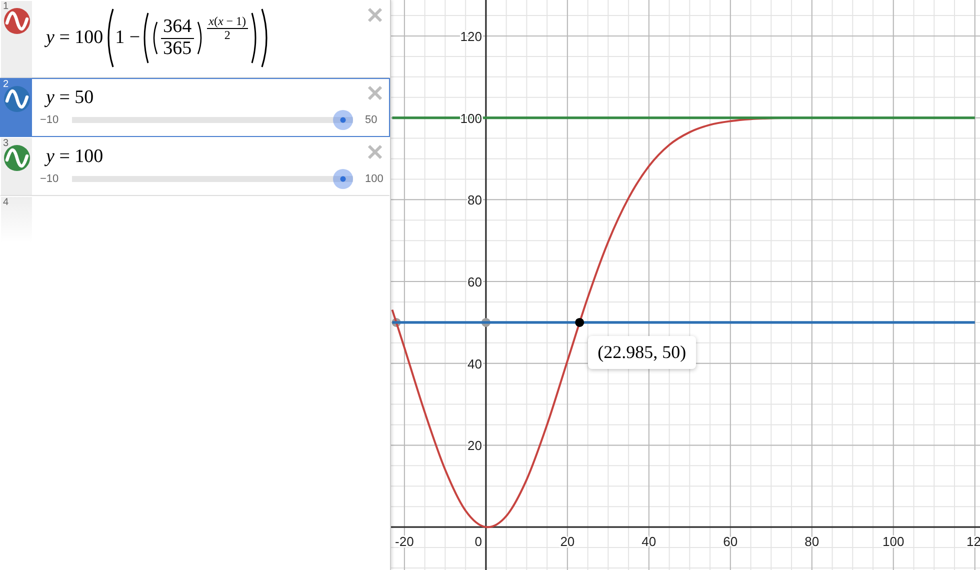 The height and width of the screenshot is (570, 980). I want to click on point-tooltip: (22.985, 50), so click(642, 353).